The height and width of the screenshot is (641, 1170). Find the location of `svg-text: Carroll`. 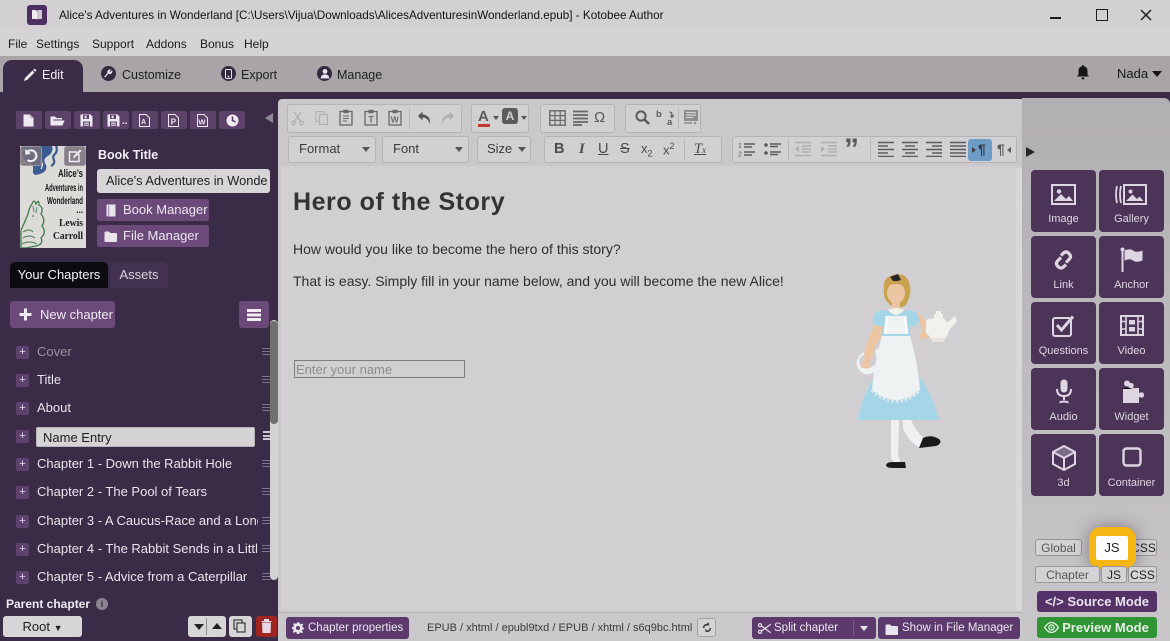

svg-text: Carroll is located at coordinates (68, 236).